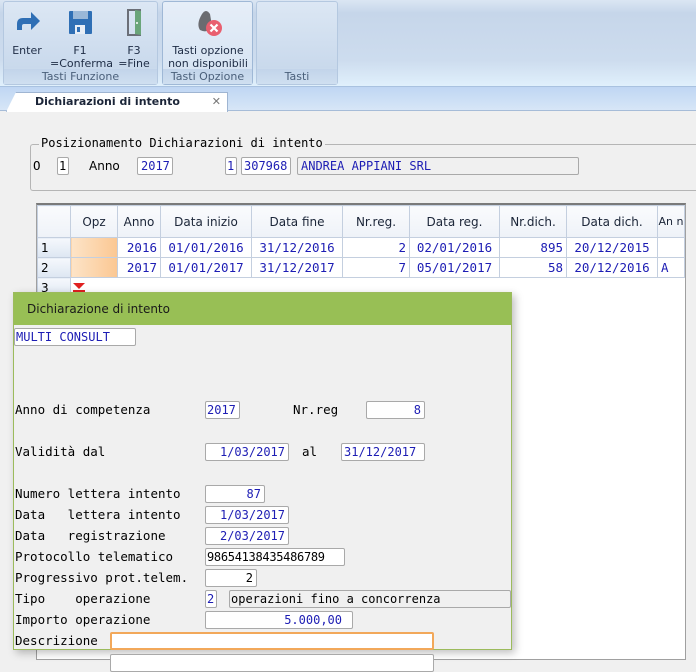 The height and width of the screenshot is (672, 696). Describe the element at coordinates (81, 38) in the screenshot. I see `f1-conferma-button: F1 =Conferma` at that location.